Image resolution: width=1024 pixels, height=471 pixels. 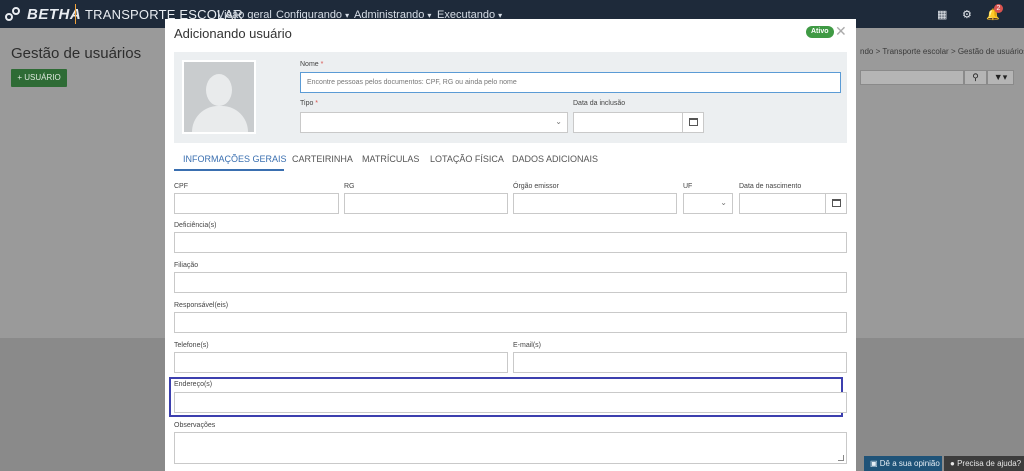 I want to click on filter-icon: ▼▾, so click(x=1000, y=77).